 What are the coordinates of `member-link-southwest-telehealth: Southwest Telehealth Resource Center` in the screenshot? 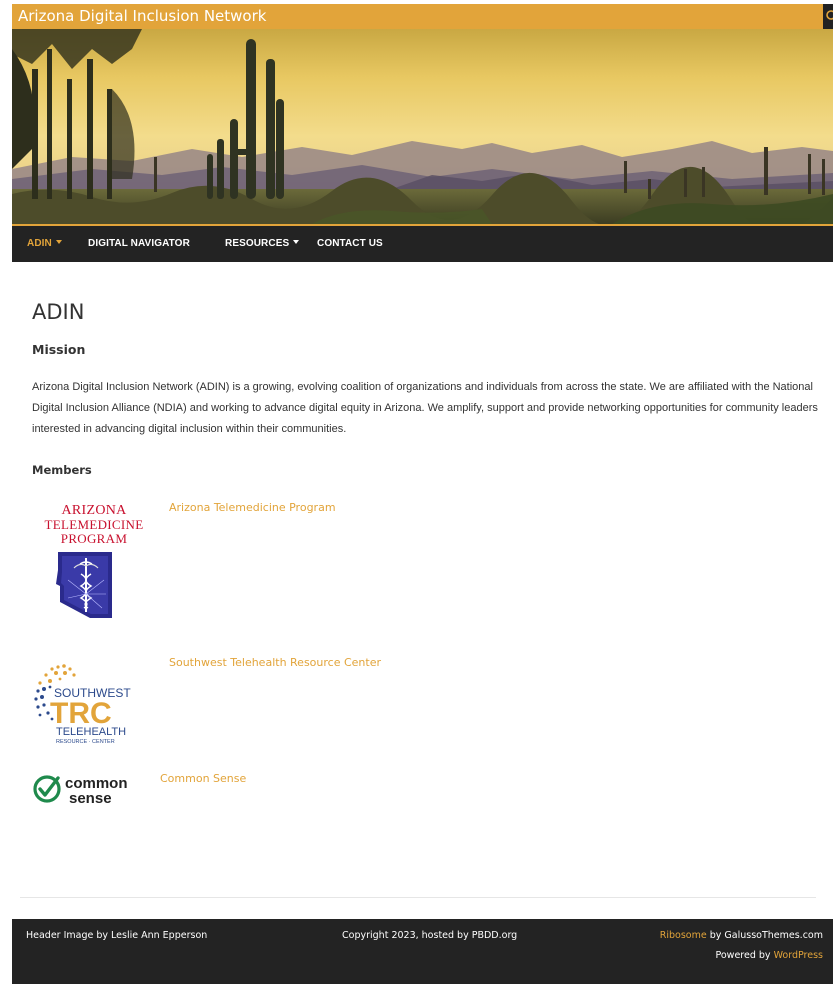 It's located at (275, 662).